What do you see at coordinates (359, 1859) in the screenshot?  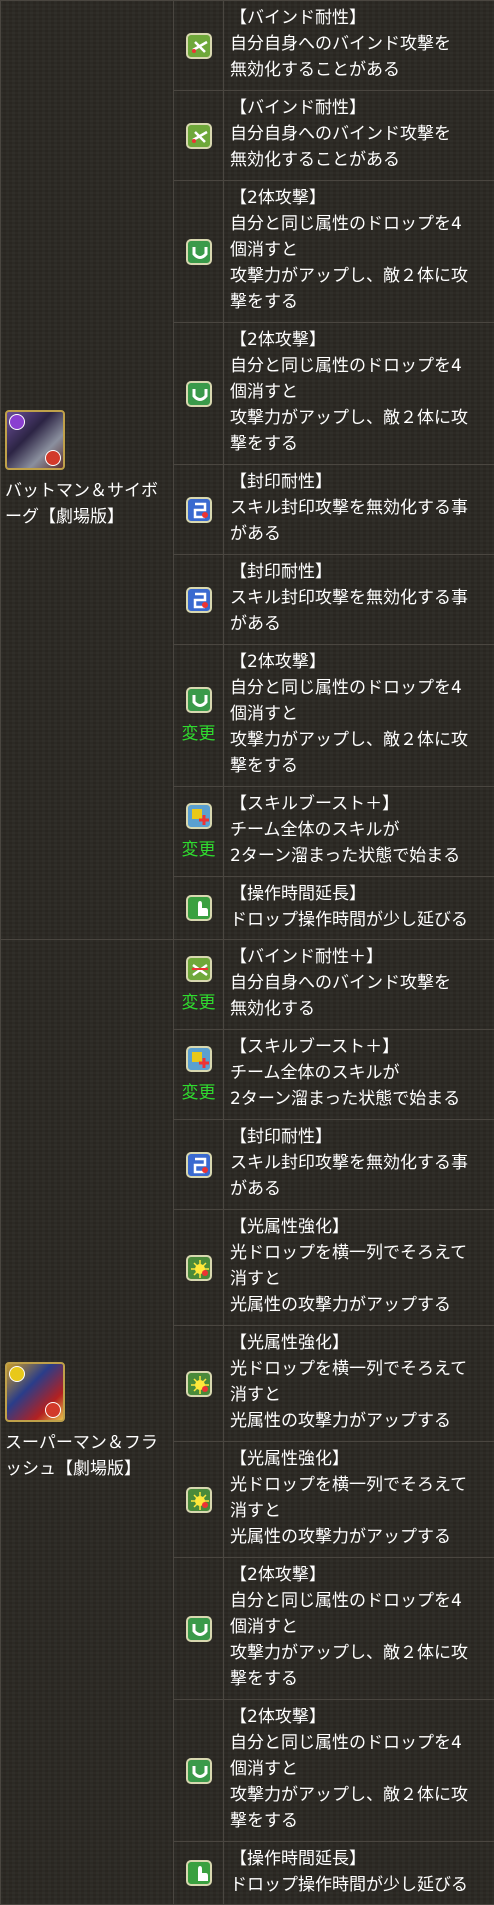 I see `awakening-title: 【操作時間延長】` at bounding box center [359, 1859].